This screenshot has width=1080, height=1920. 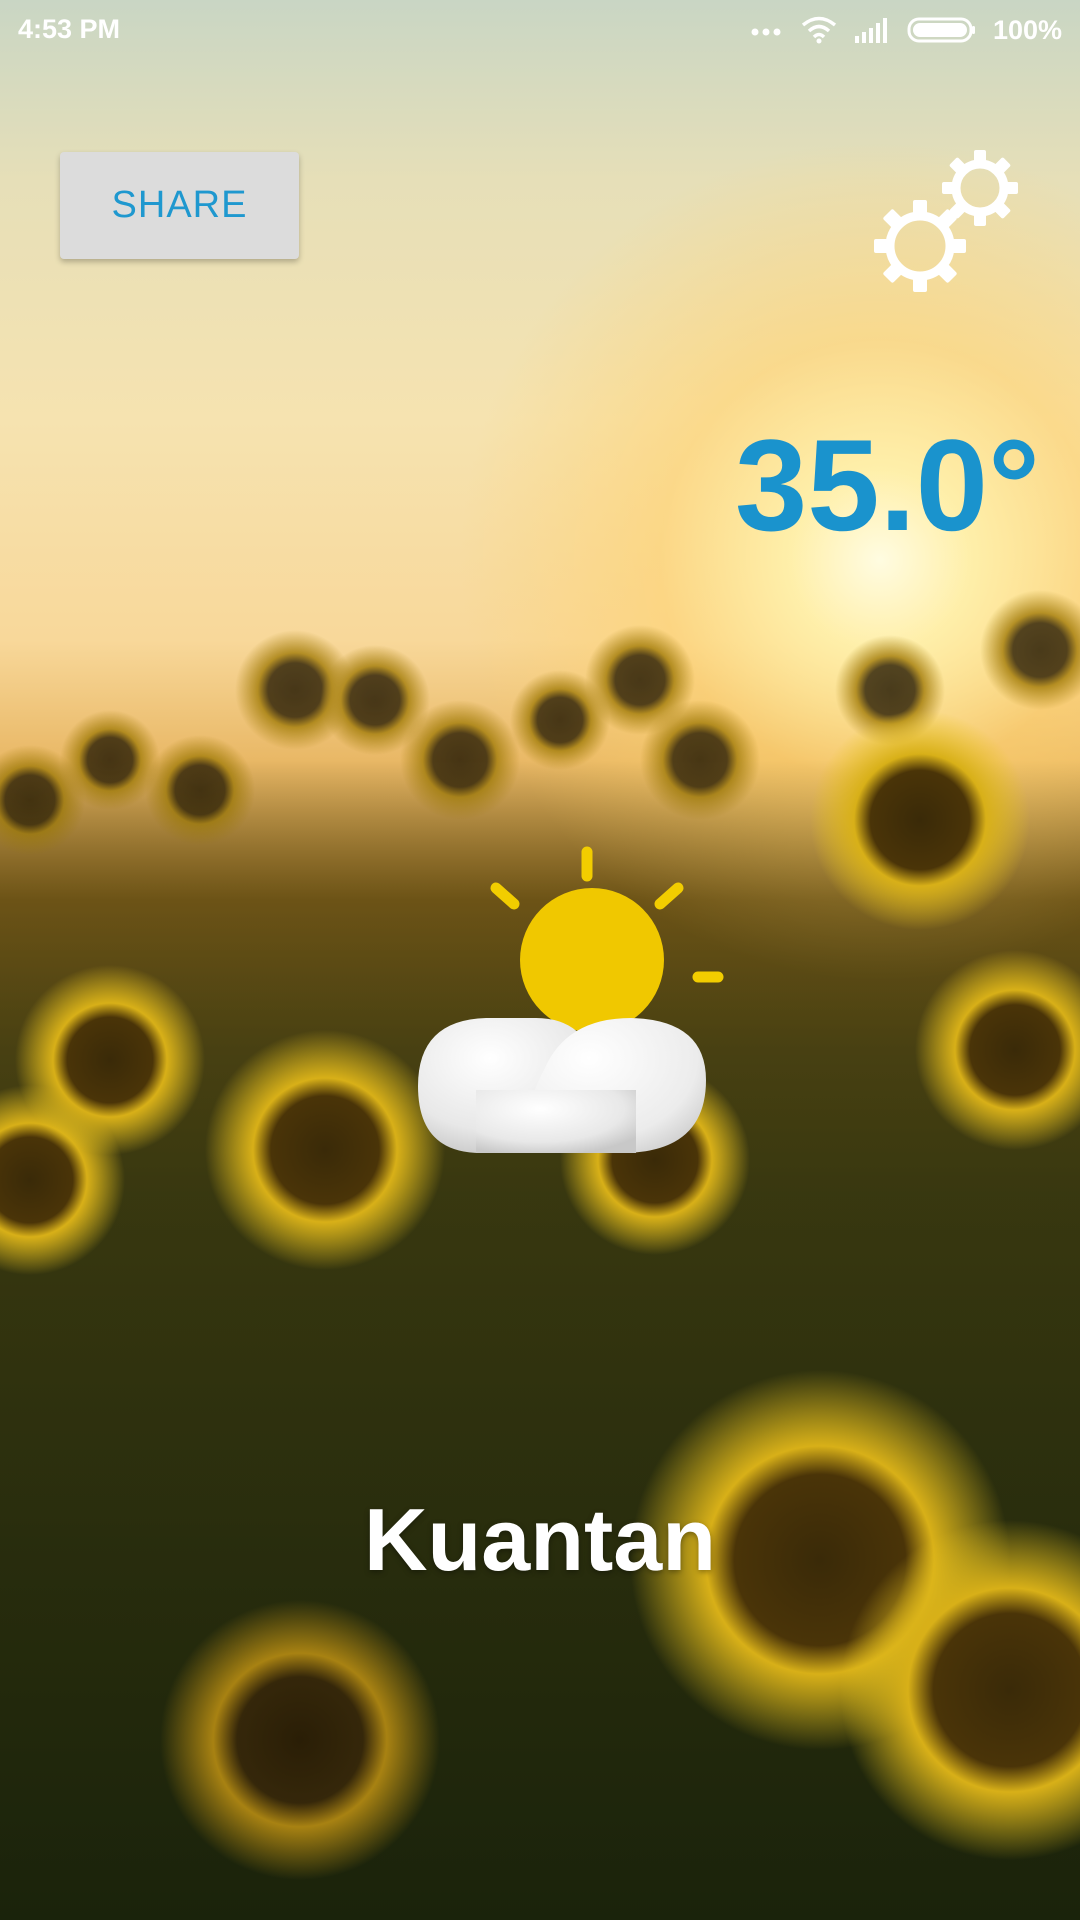 I want to click on partly-cloudy-icon, so click(x=551, y=1000).